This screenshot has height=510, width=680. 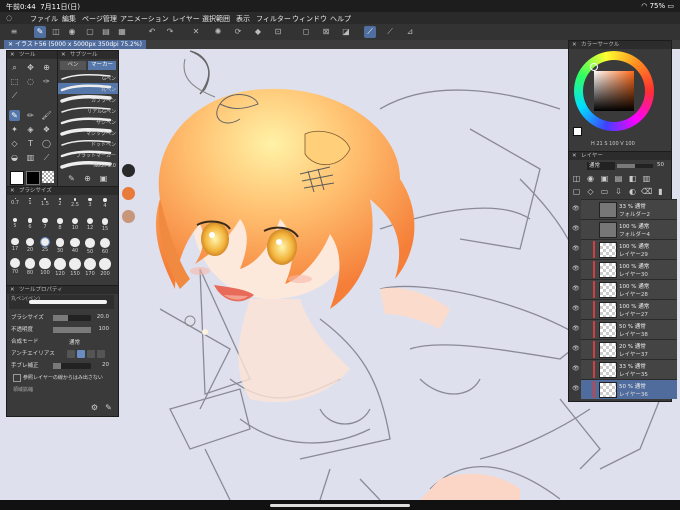 What do you see at coordinates (94, 407) in the screenshot?
I see `tool-settings-icon: ⚙` at bounding box center [94, 407].